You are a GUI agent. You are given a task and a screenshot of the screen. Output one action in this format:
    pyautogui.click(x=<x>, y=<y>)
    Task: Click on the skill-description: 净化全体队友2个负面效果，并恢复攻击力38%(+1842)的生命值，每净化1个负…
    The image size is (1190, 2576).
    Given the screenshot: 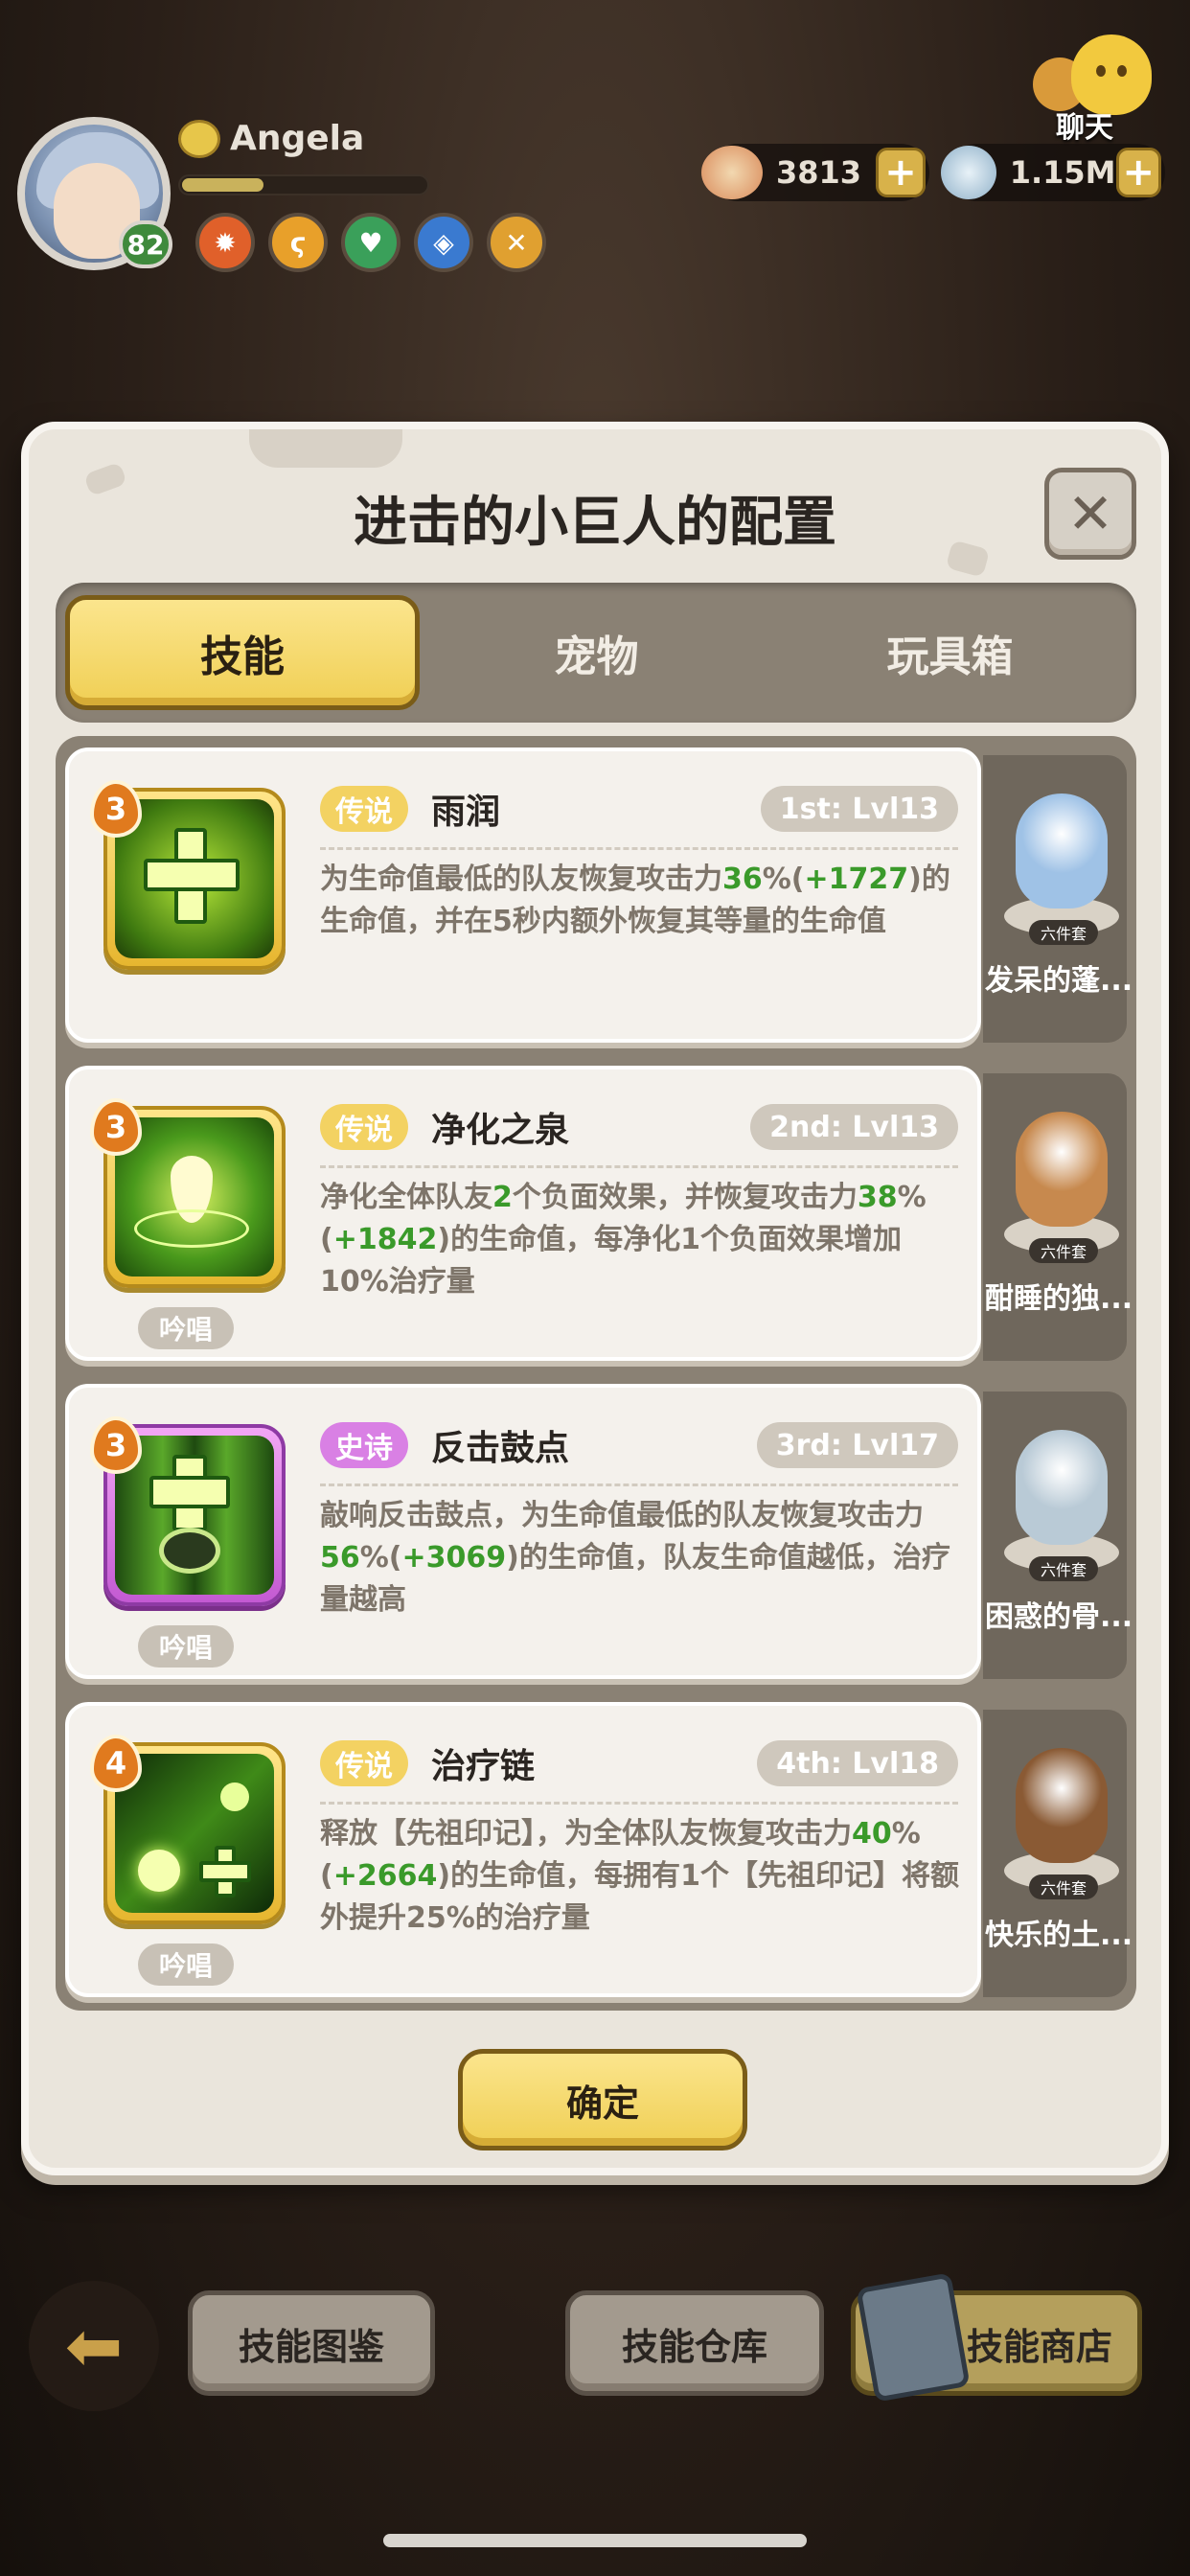 What is the action you would take?
    pyautogui.click(x=641, y=1240)
    